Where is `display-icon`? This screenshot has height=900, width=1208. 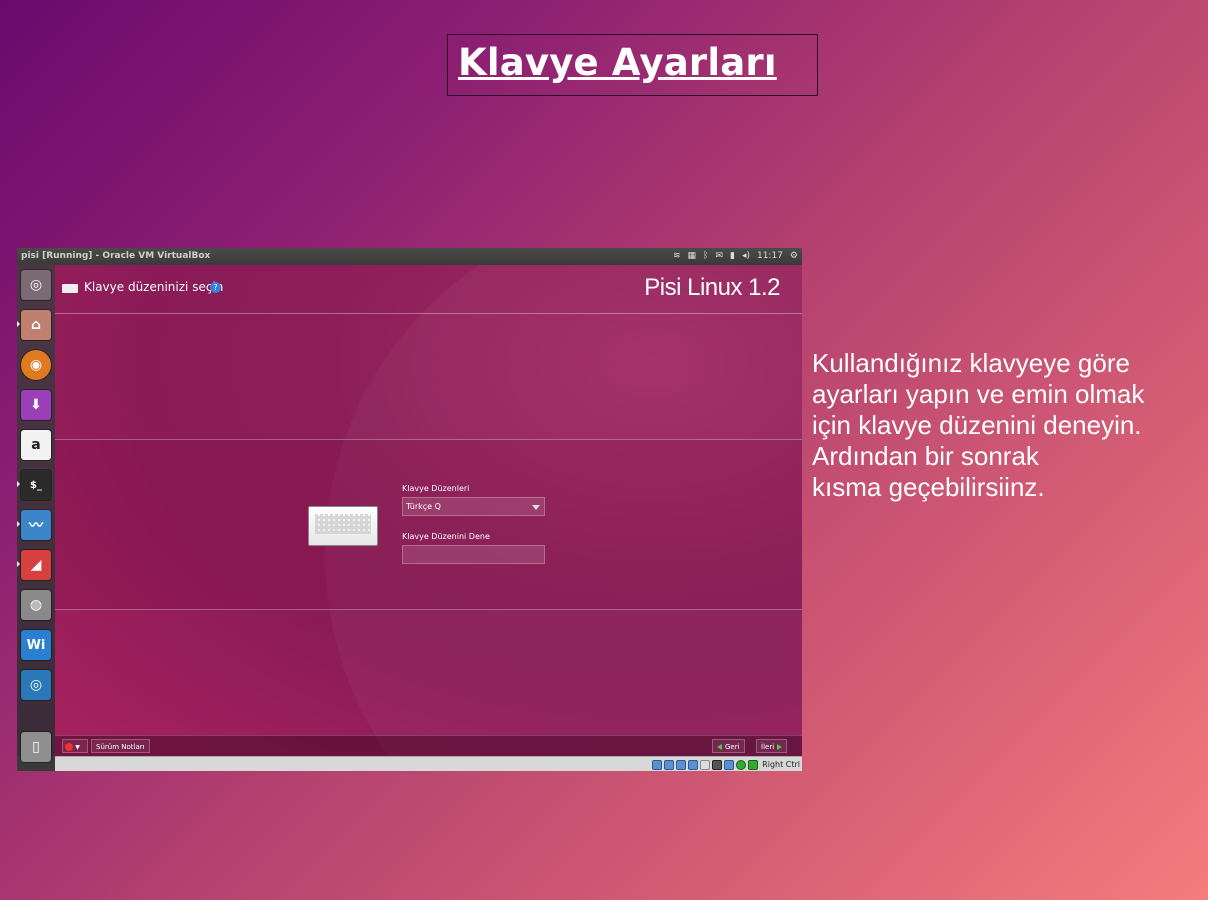 display-icon is located at coordinates (705, 764).